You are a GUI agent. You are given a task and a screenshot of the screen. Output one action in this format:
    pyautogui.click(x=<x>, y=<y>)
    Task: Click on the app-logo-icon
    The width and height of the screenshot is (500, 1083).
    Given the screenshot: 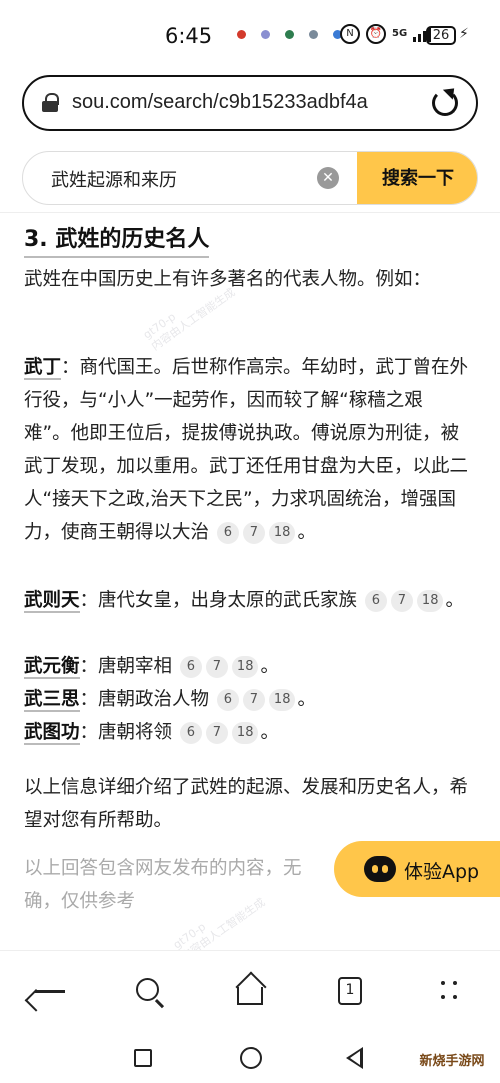 What is the action you would take?
    pyautogui.click(x=380, y=869)
    